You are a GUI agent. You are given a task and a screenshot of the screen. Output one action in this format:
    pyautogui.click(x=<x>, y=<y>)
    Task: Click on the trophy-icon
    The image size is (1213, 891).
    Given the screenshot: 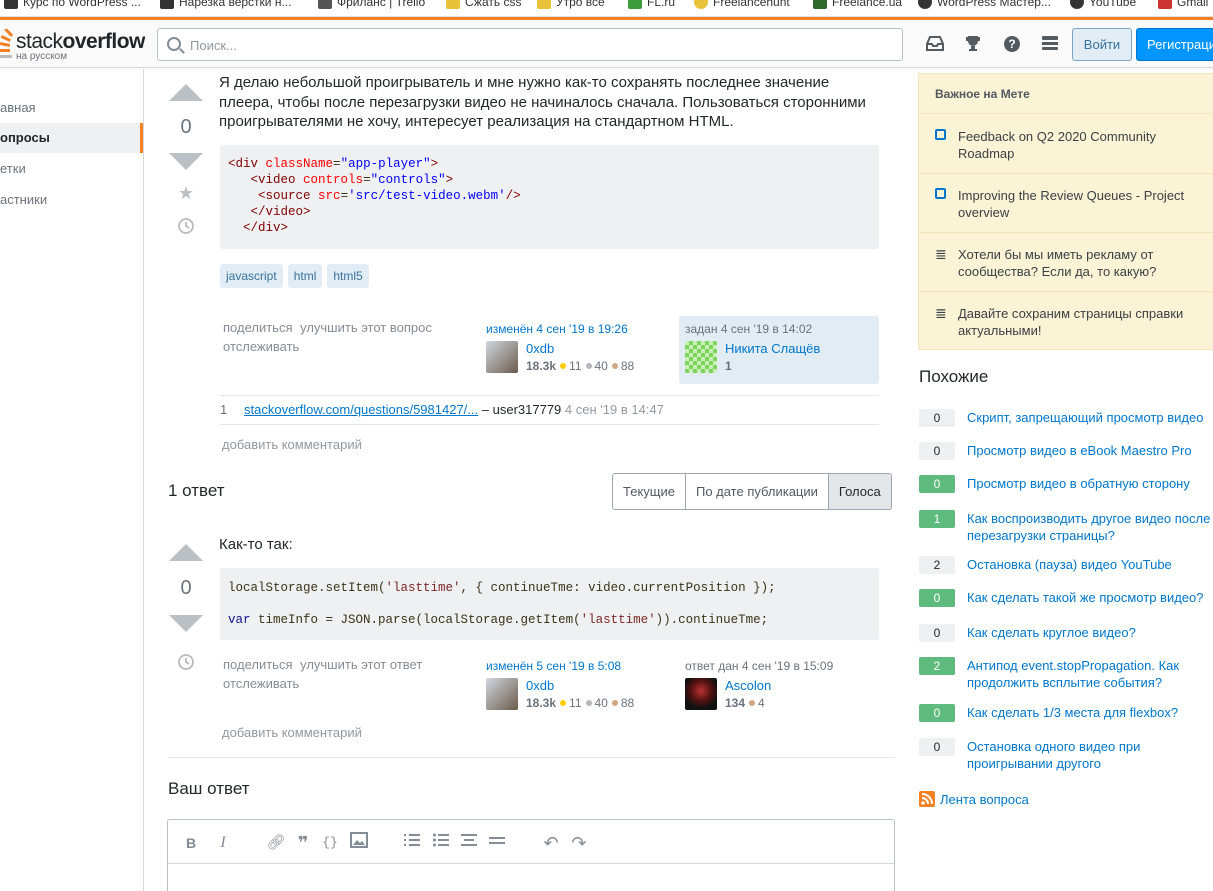 What is the action you would take?
    pyautogui.click(x=973, y=44)
    